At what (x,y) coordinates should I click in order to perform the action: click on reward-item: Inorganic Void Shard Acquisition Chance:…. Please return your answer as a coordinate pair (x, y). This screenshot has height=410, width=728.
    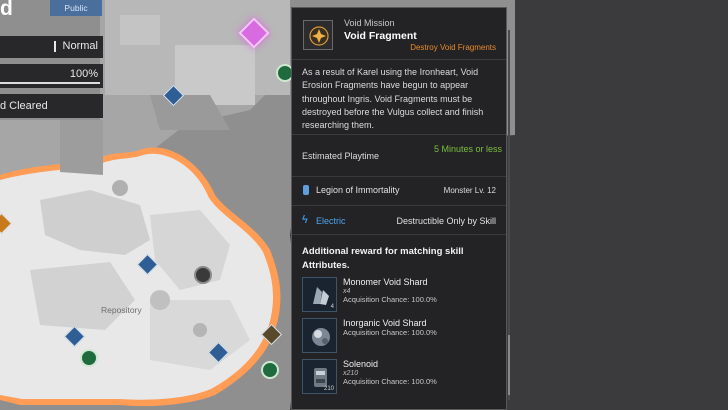
    Looking at the image, I should click on (402, 336).